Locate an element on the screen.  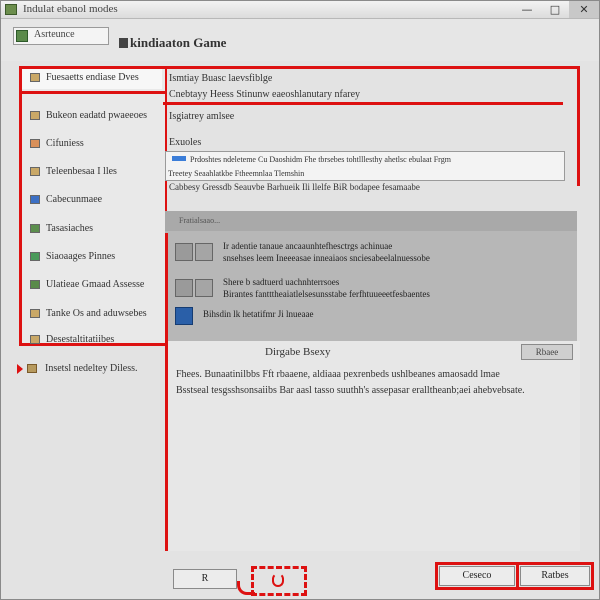
card-icon is located at coordinates (35, 143).